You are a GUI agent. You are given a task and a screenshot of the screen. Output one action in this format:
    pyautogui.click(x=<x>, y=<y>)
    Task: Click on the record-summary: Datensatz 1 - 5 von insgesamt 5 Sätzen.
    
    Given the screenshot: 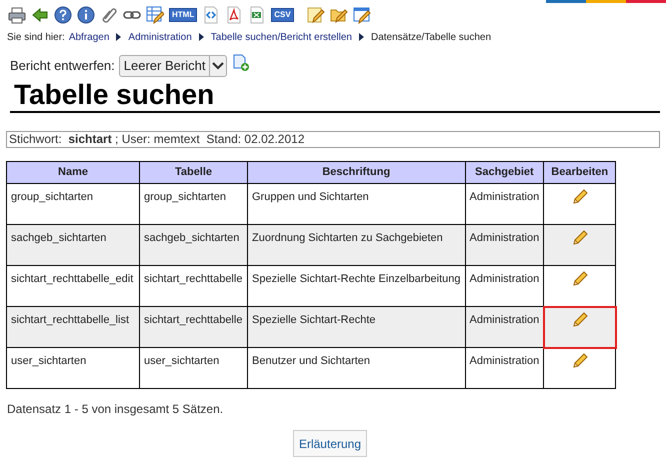 What is the action you would take?
    pyautogui.click(x=115, y=409)
    